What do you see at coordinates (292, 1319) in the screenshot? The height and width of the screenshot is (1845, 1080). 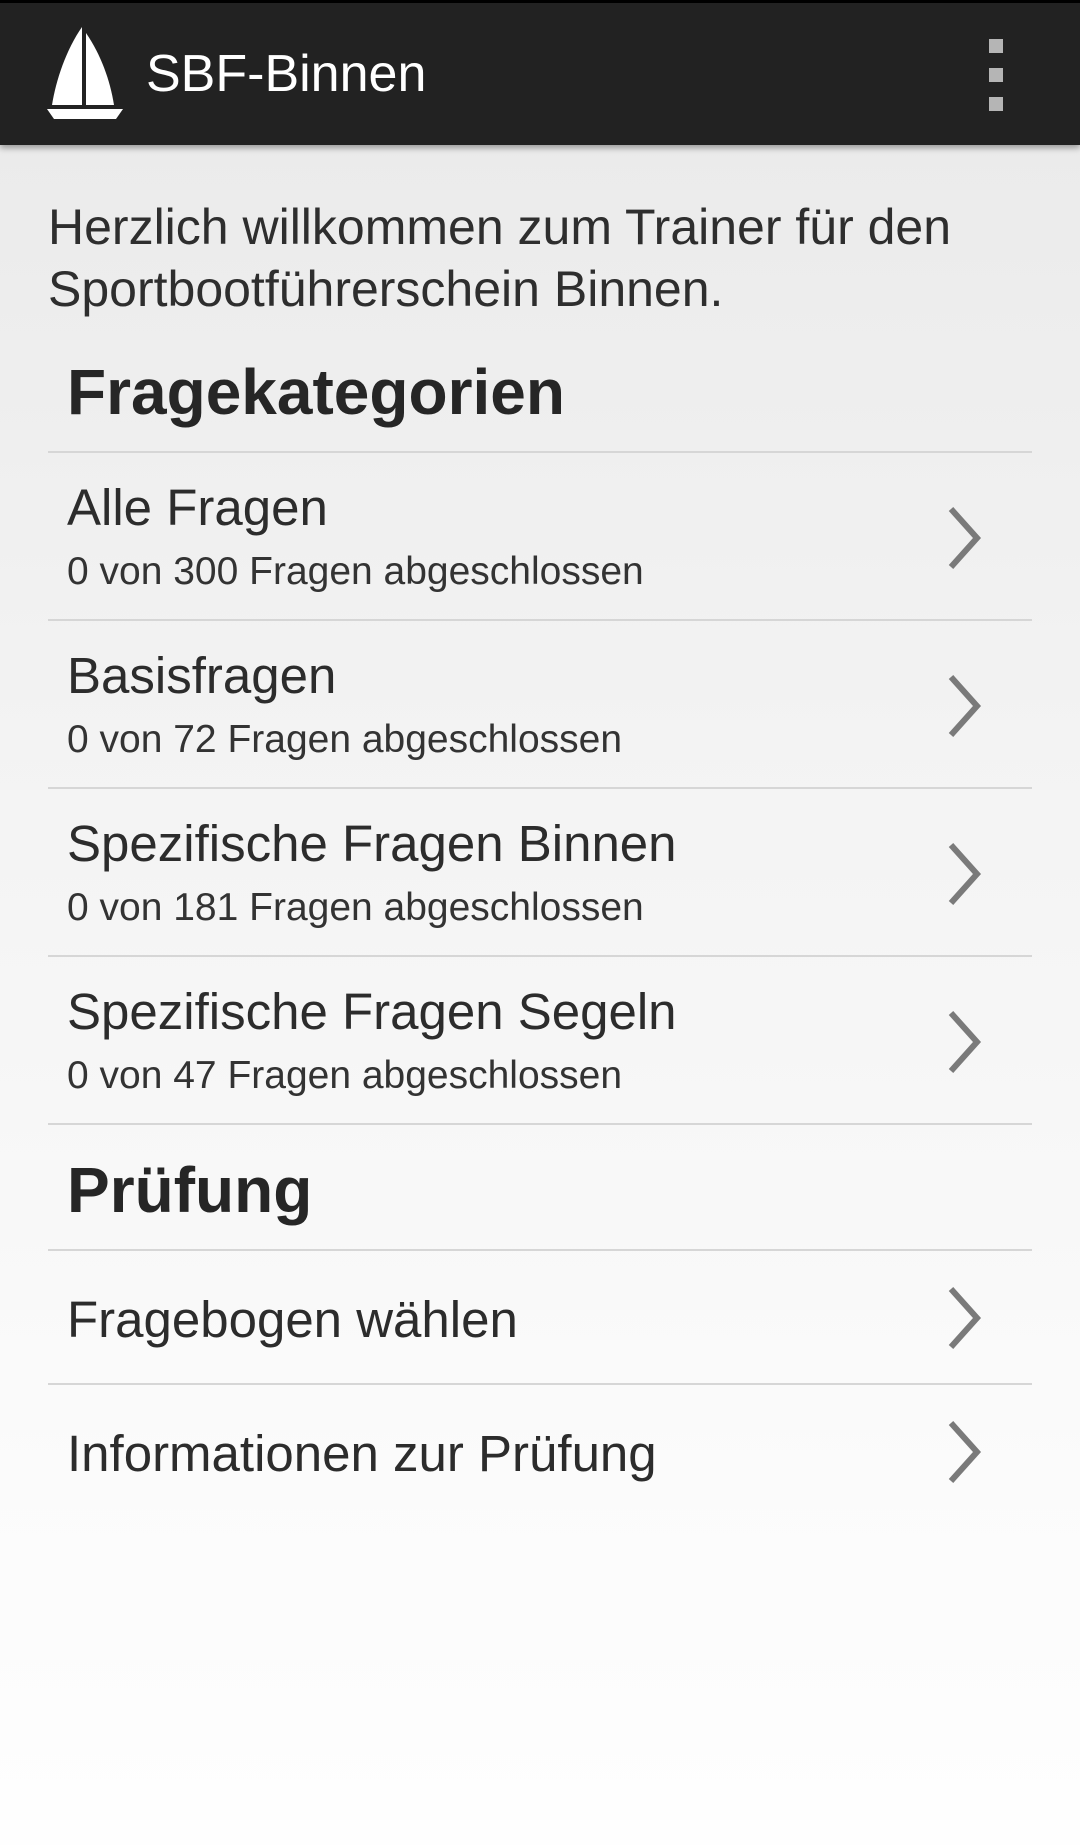 I see `item-title: Fragebogen wählen` at bounding box center [292, 1319].